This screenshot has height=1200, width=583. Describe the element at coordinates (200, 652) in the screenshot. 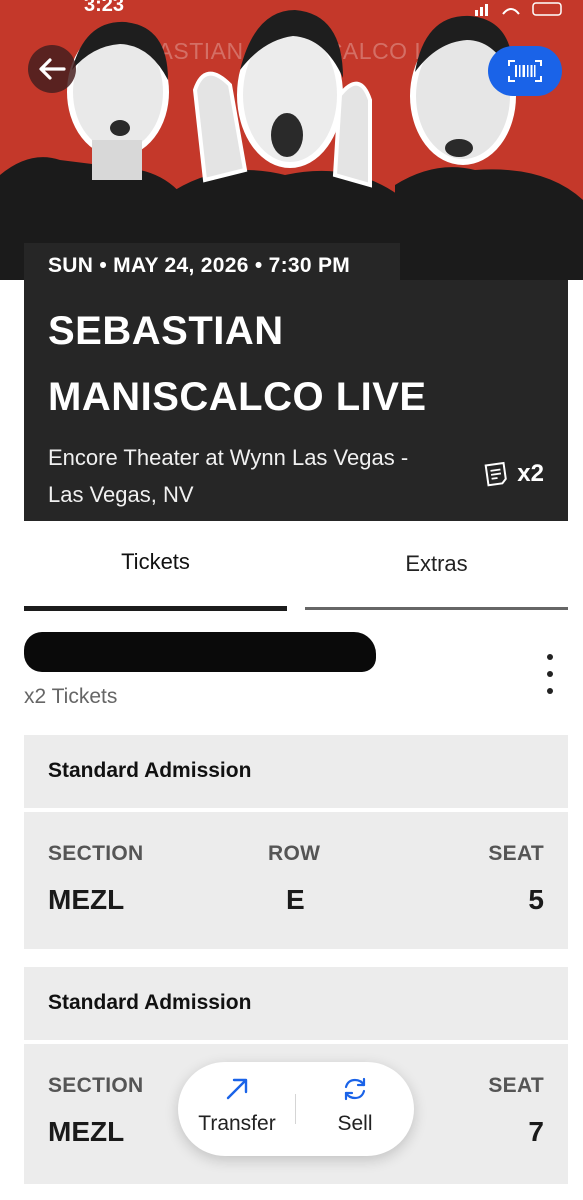

I see `ticket-holder-name-redacted` at that location.